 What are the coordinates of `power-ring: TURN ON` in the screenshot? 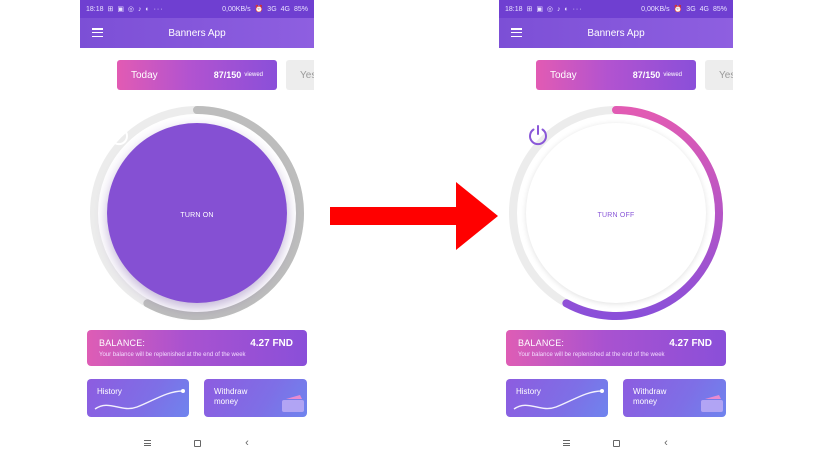 It's located at (197, 213).